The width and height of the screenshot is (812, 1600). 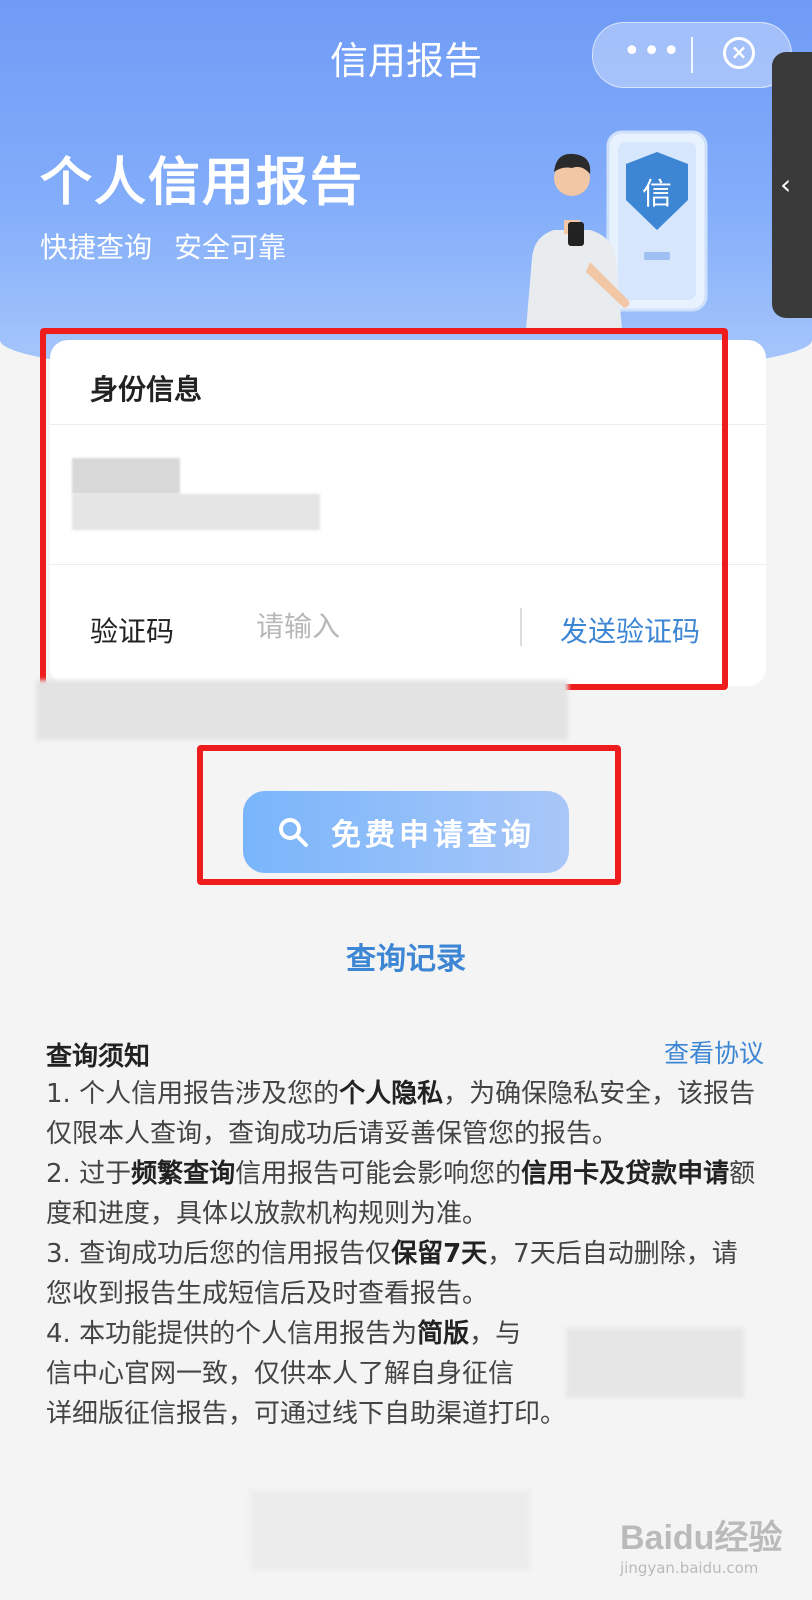 What do you see at coordinates (202, 183) in the screenshot?
I see `hero-title: 个人信用报告` at bounding box center [202, 183].